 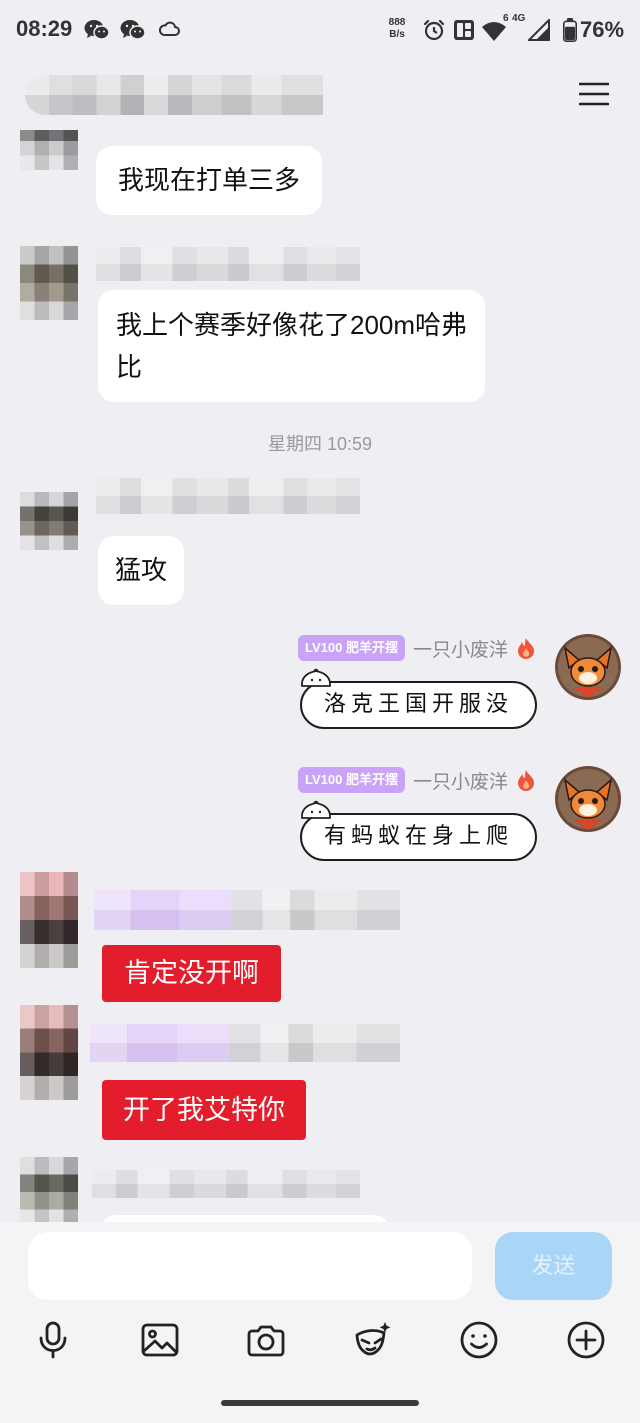 I want to click on network-speed-value: 888, so click(x=397, y=22).